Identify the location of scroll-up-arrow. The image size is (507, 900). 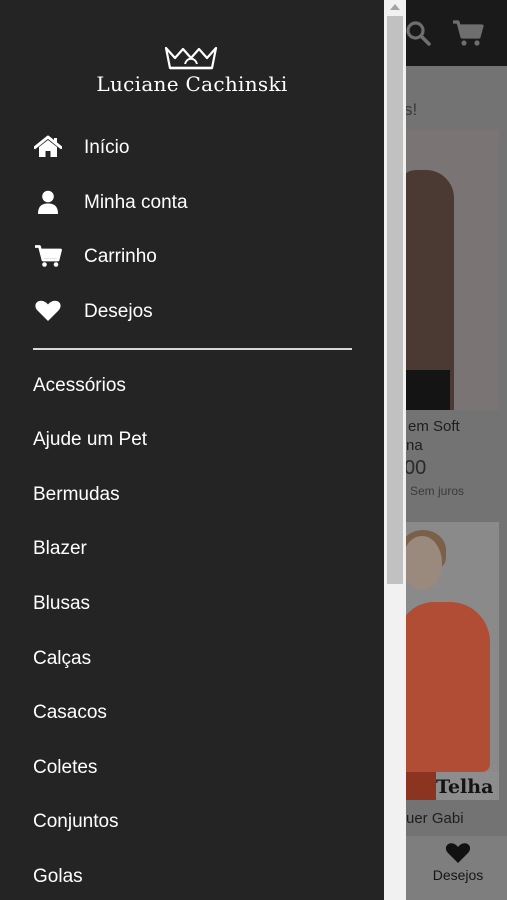
(395, 7).